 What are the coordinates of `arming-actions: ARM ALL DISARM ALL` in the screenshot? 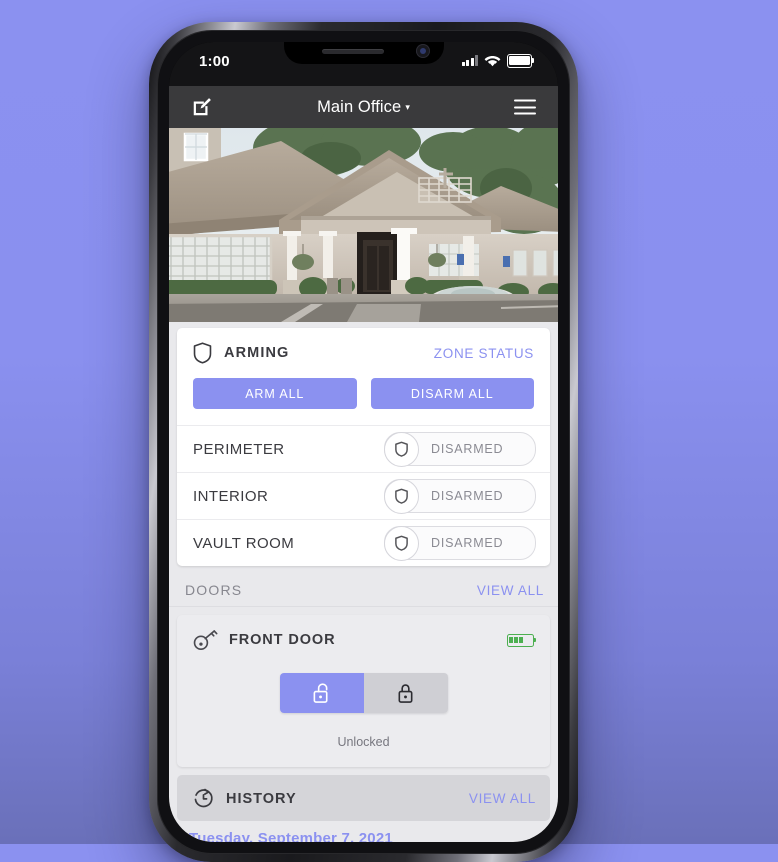 It's located at (363, 399).